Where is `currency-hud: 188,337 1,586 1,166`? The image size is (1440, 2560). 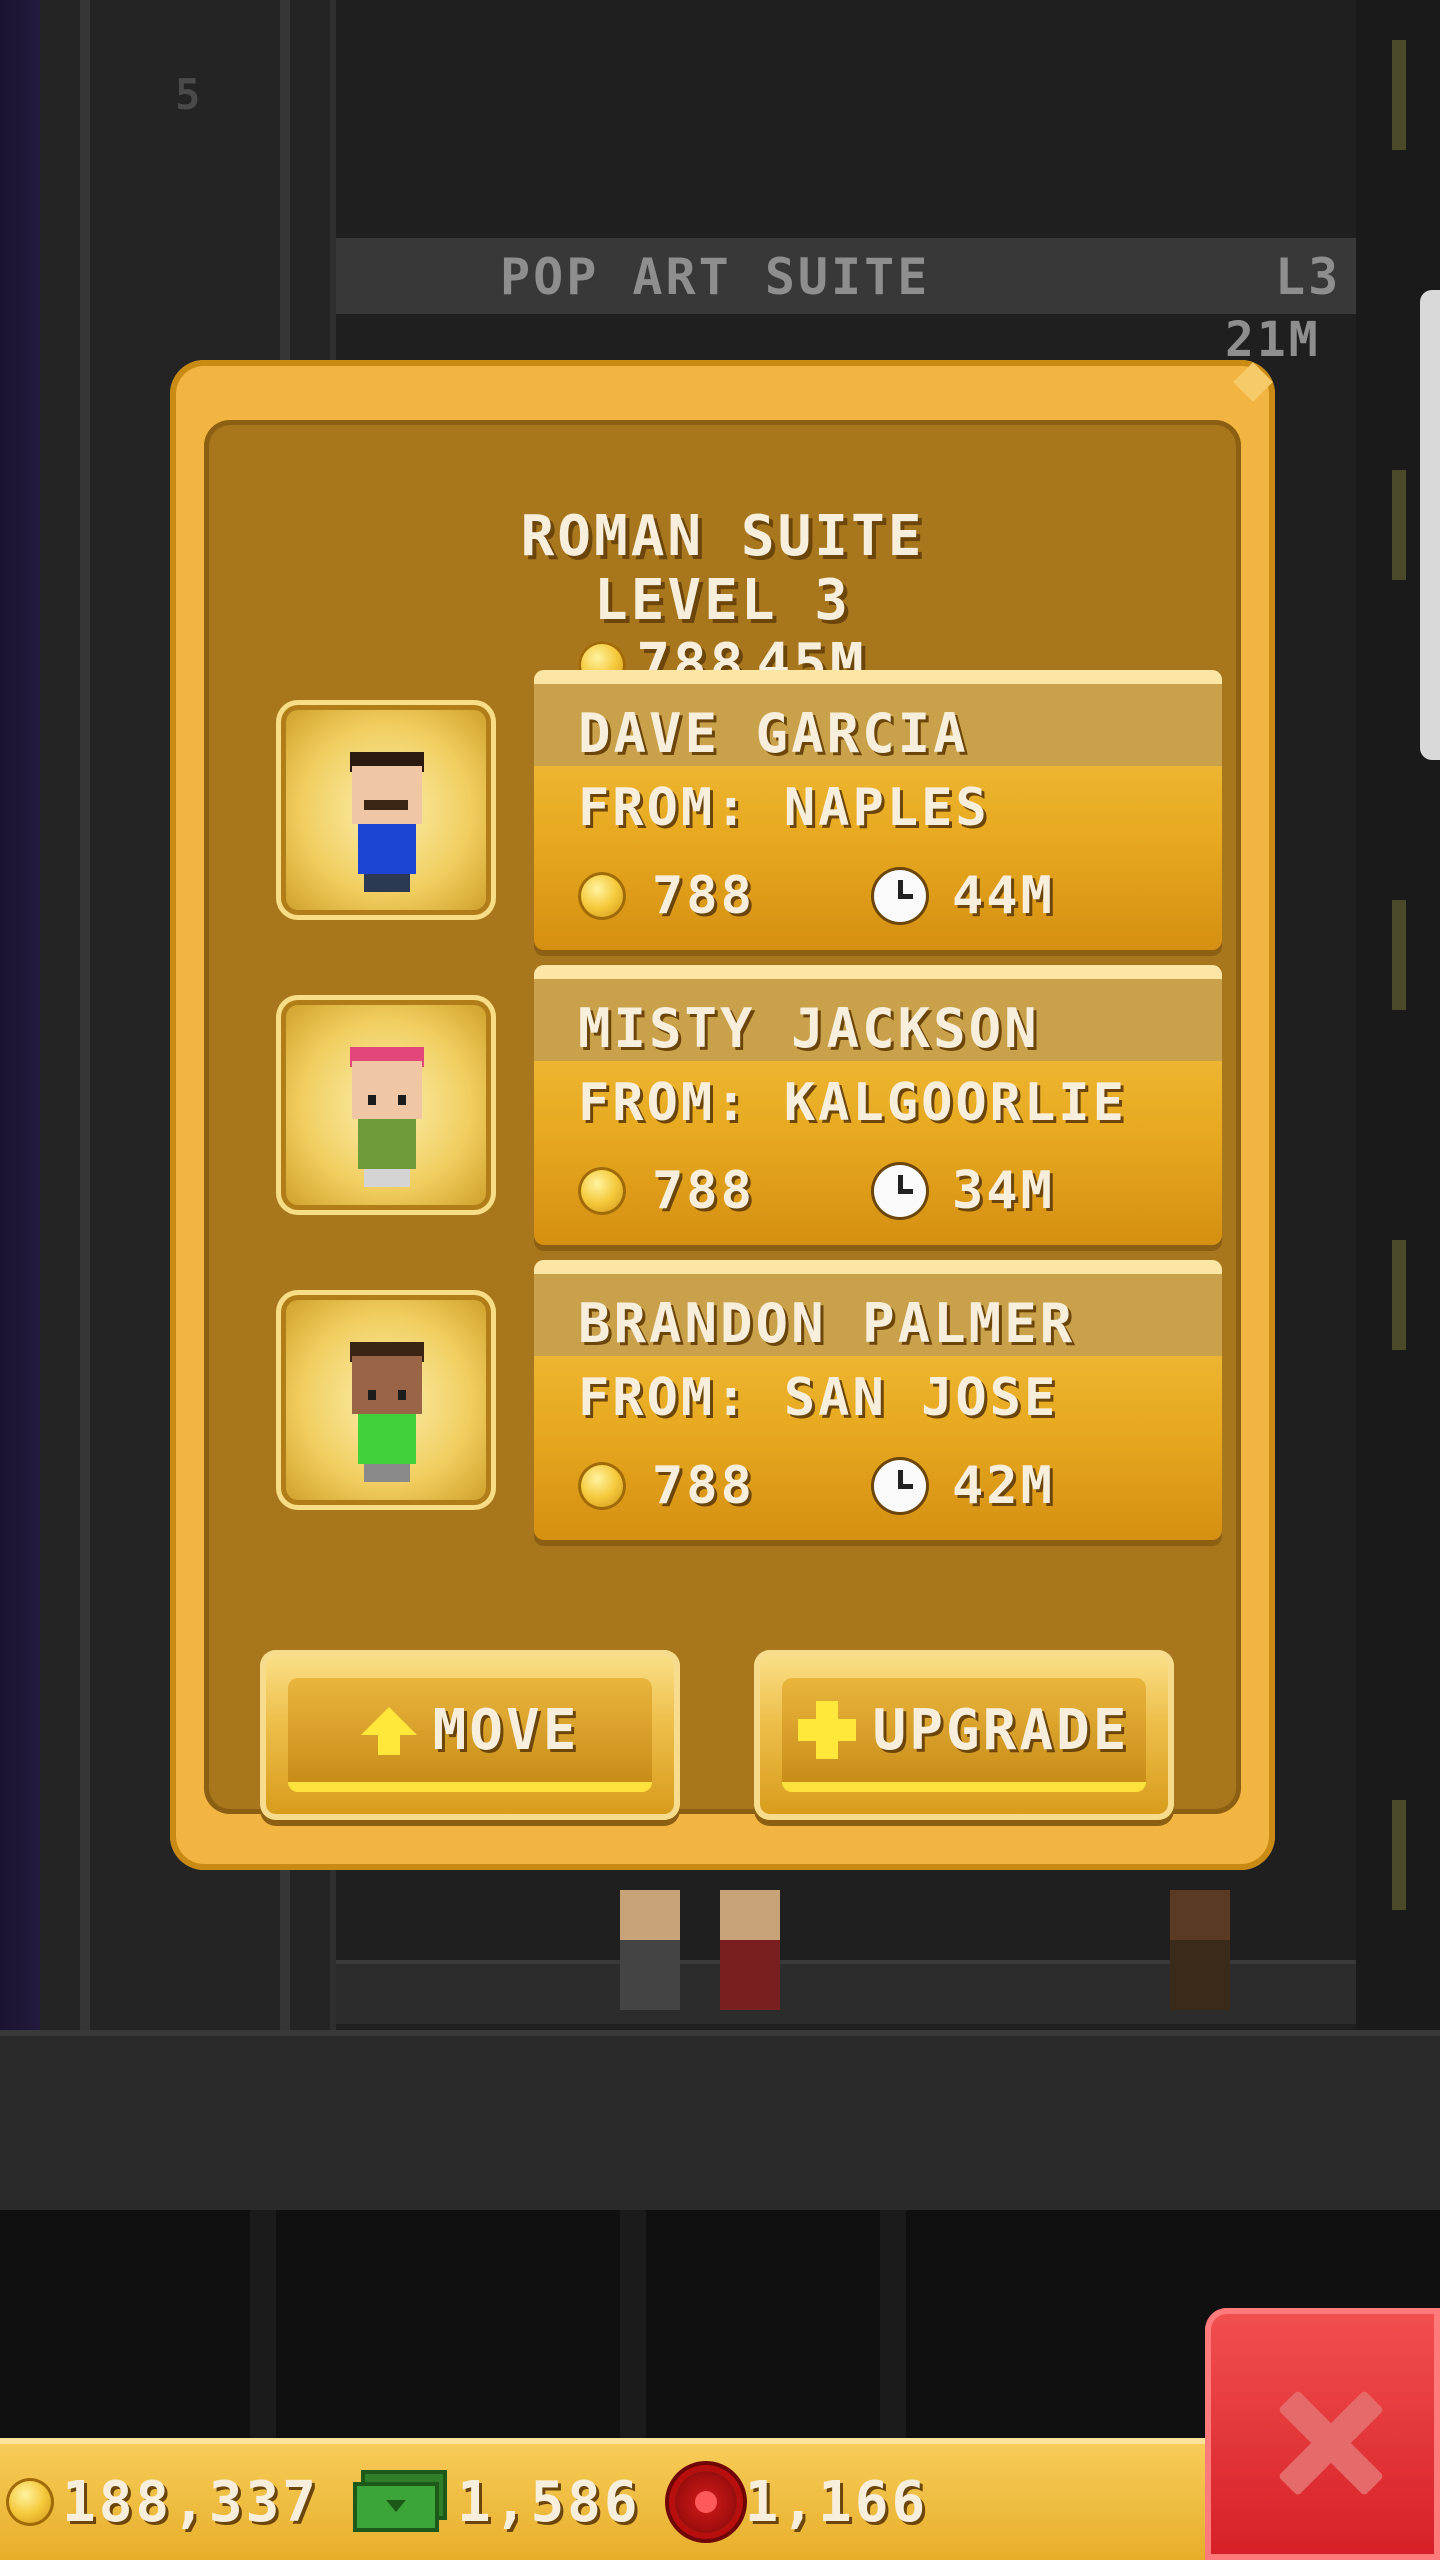 currency-hud: 188,337 1,586 1,166 is located at coordinates (605, 2499).